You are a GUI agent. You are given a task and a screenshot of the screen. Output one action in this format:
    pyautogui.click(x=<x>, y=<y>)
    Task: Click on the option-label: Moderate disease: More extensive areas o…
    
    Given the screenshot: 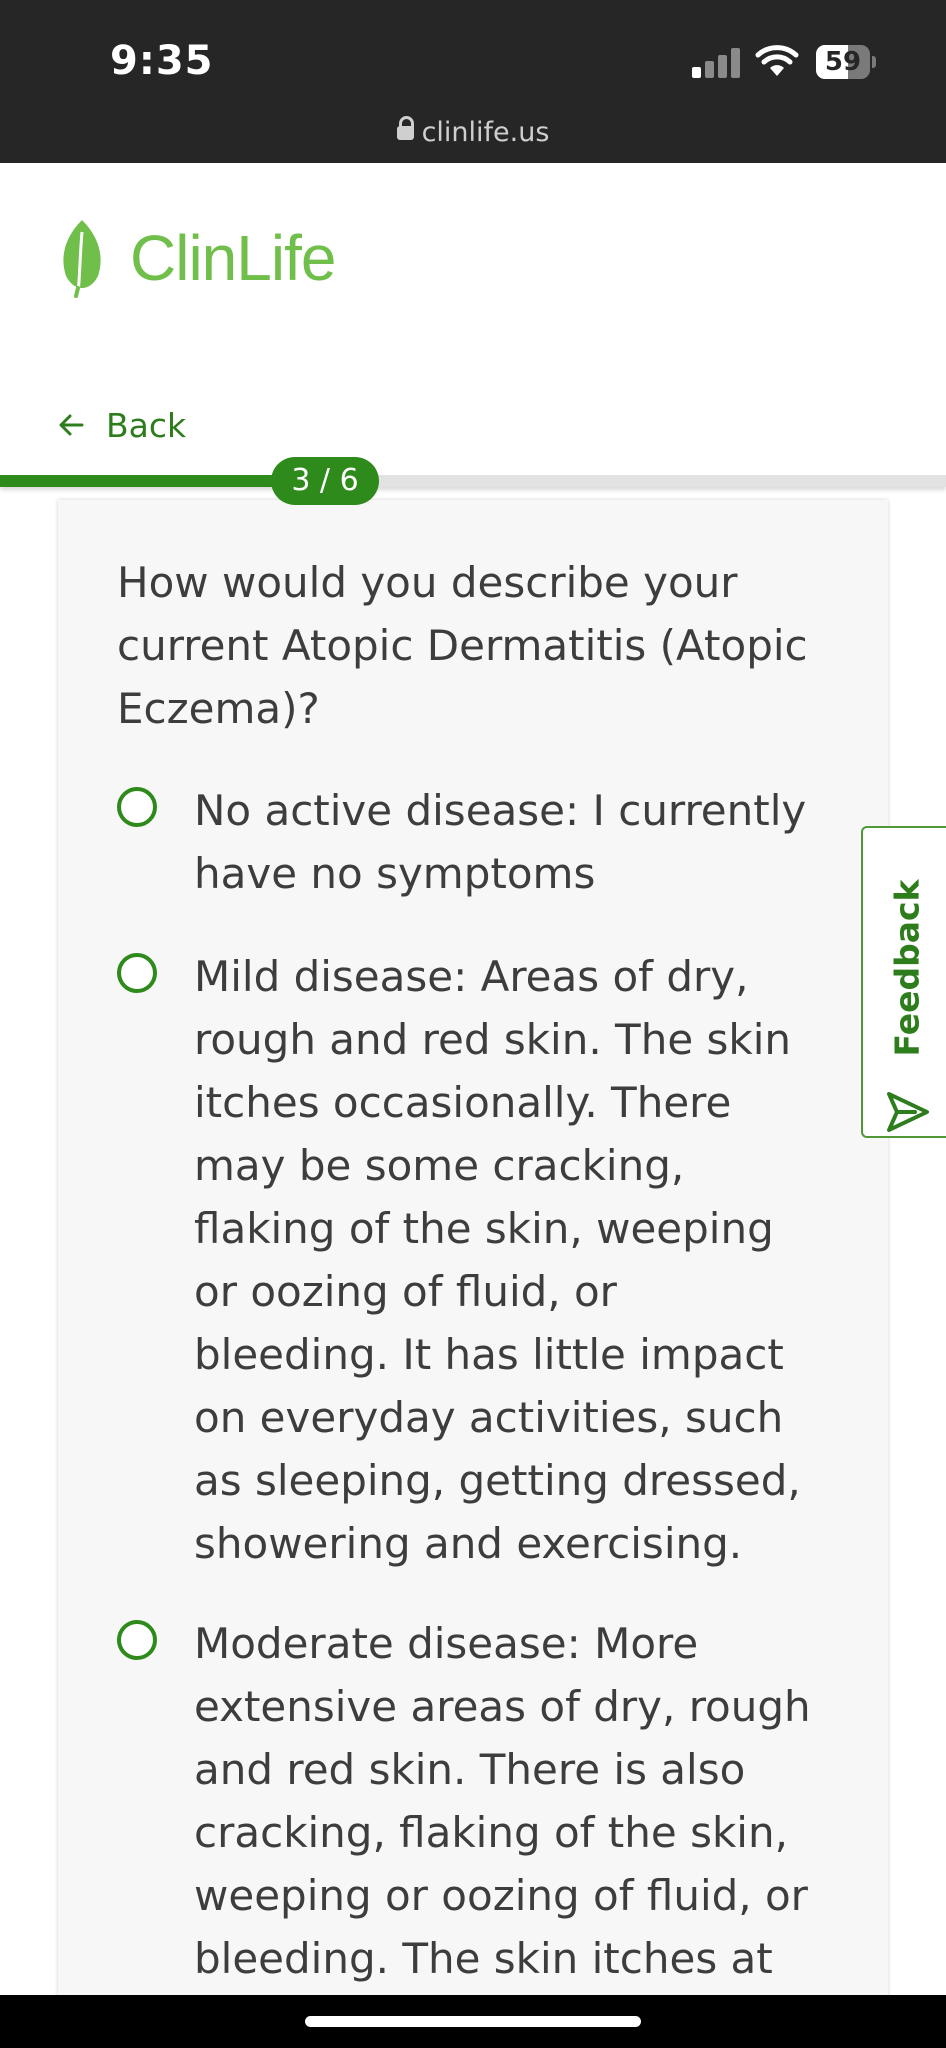 What is the action you would take?
    pyautogui.click(x=502, y=1801)
    